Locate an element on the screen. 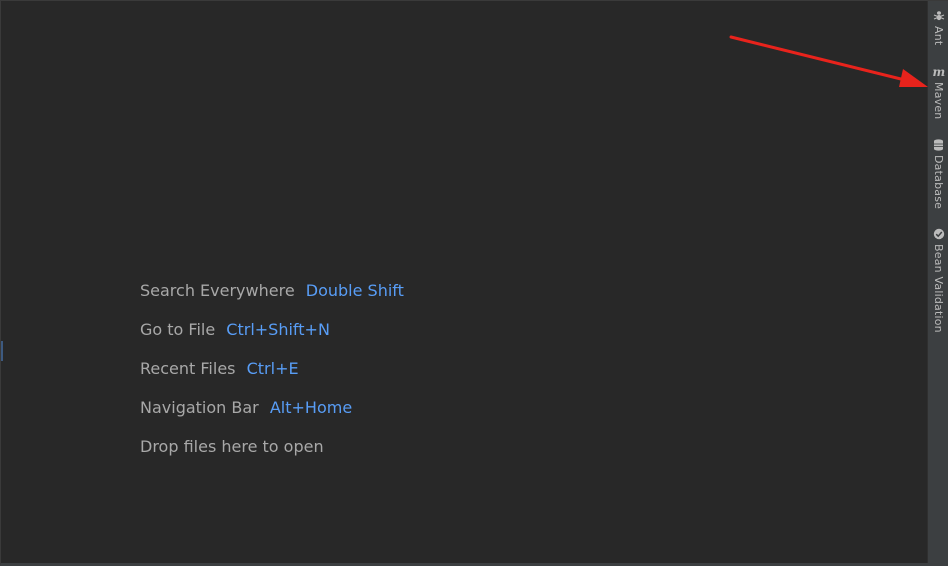 The image size is (948, 566). bean-validation-tool-button: Bean Validation is located at coordinates (938, 280).